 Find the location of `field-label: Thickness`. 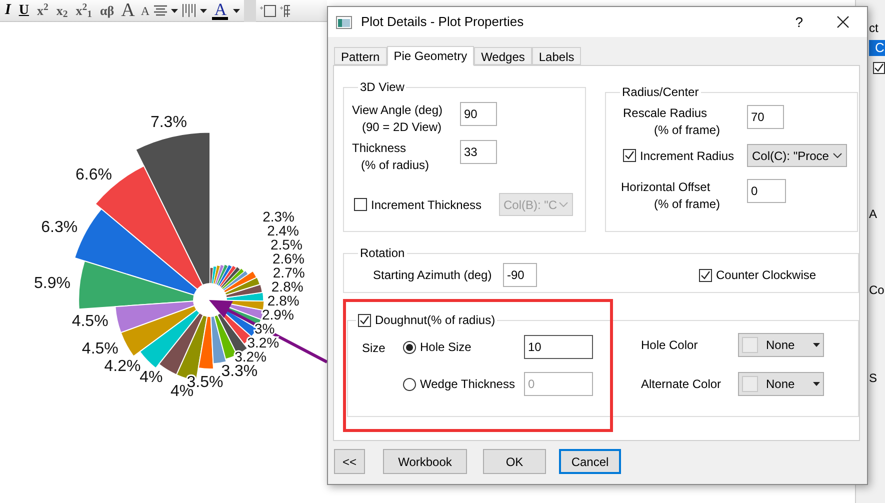

field-label: Thickness is located at coordinates (380, 148).